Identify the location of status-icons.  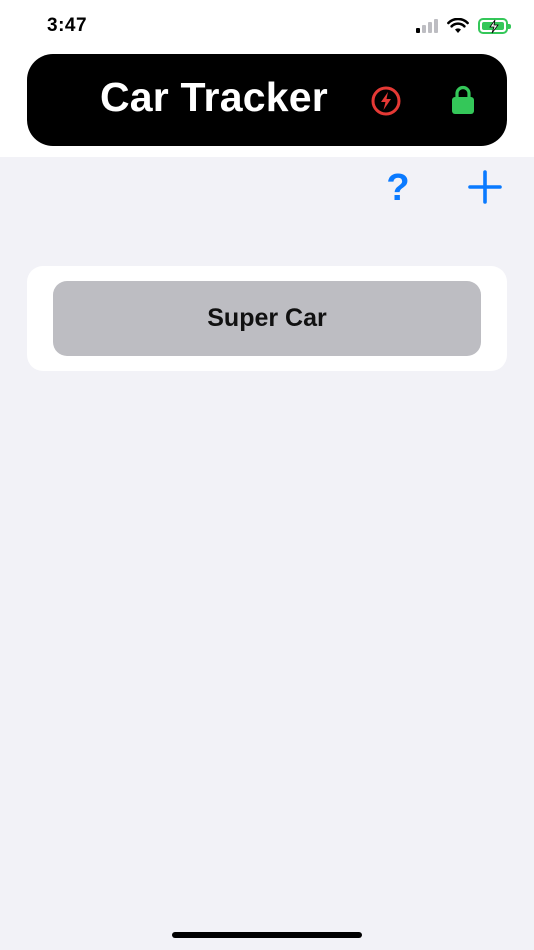
(463, 26).